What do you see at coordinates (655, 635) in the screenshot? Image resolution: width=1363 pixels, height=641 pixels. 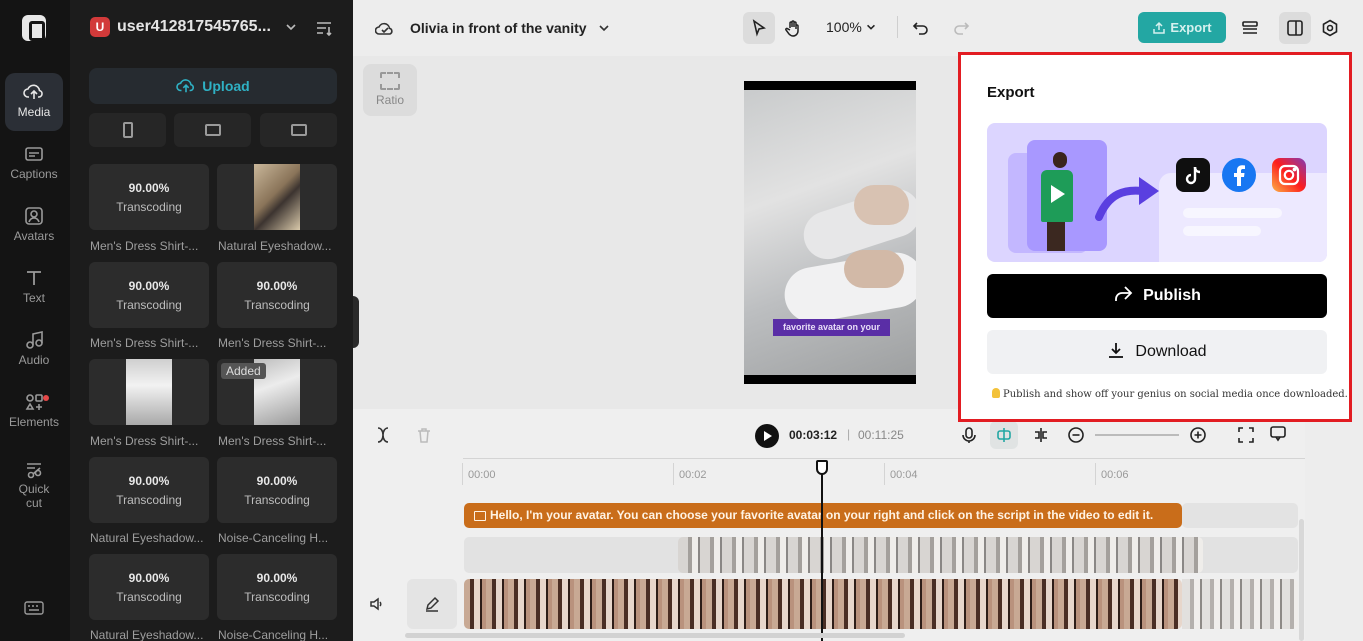 I see `horizontal-scrollbar` at bounding box center [655, 635].